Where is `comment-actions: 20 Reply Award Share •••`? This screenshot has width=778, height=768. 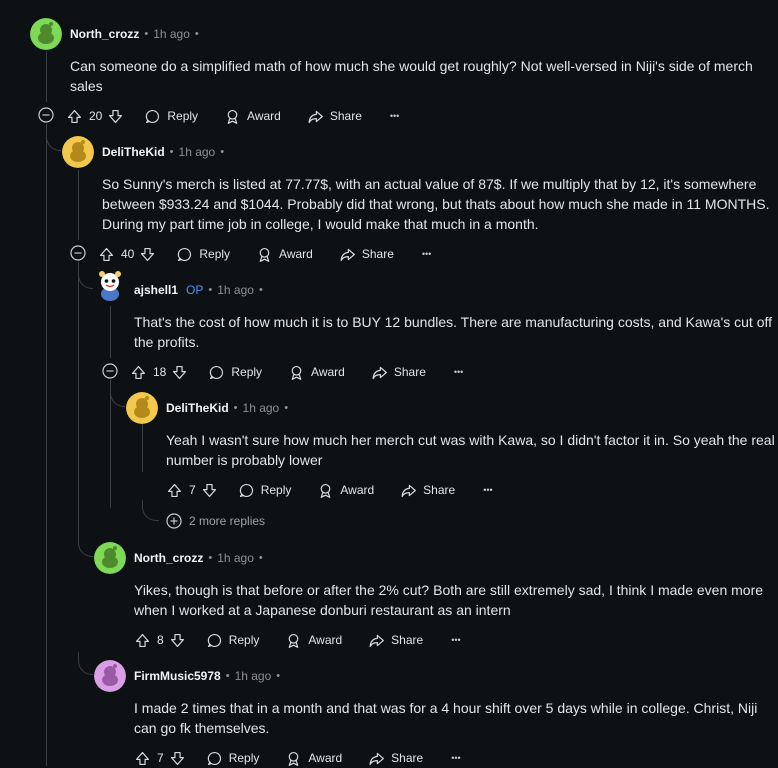
comment-actions: 20 Reply Award Share ••• is located at coordinates (232, 116).